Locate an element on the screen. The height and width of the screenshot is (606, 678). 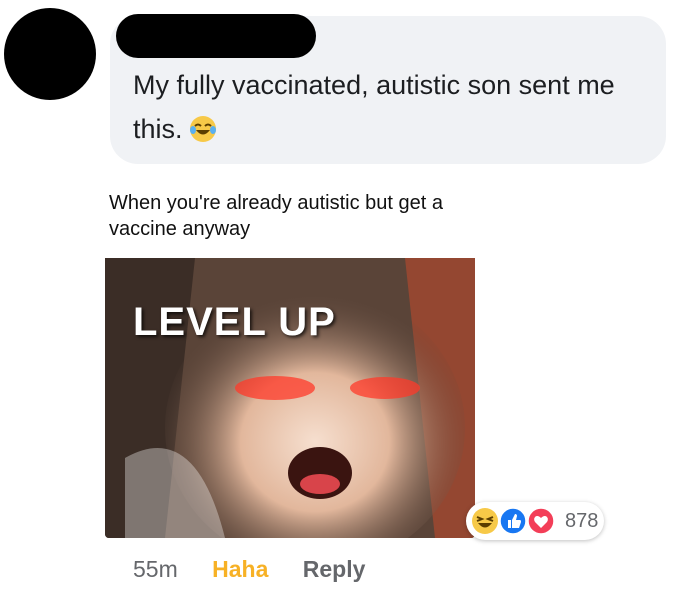
haha-icon is located at coordinates (485, 521).